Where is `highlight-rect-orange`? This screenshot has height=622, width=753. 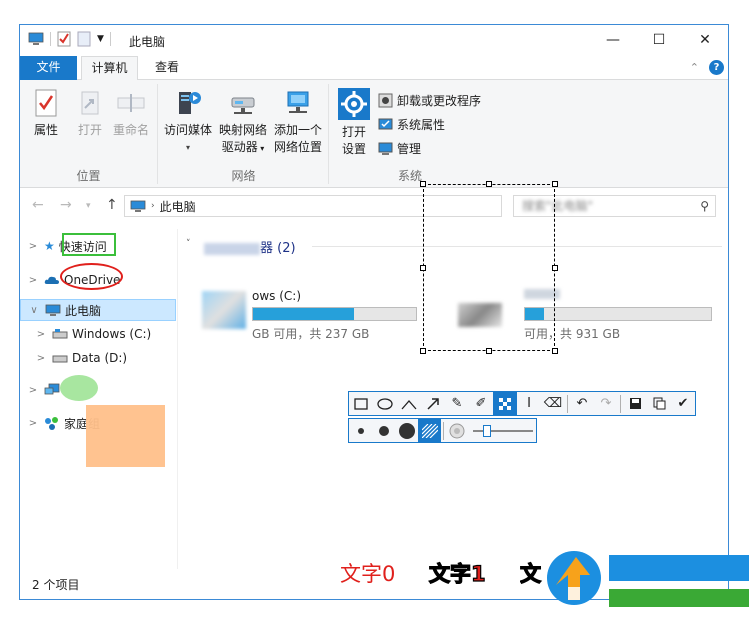
highlight-rect-orange is located at coordinates (125, 436).